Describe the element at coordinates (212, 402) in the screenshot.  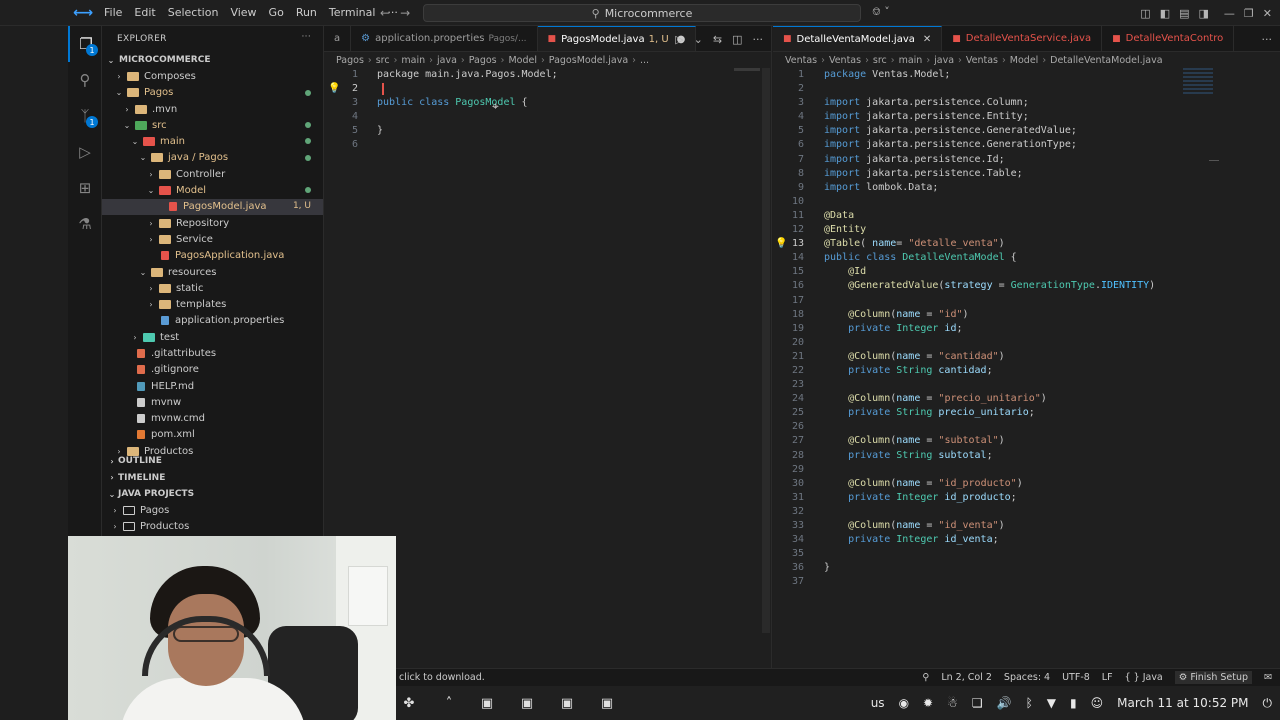
I see `tree-item-mvnw: mvnw` at that location.